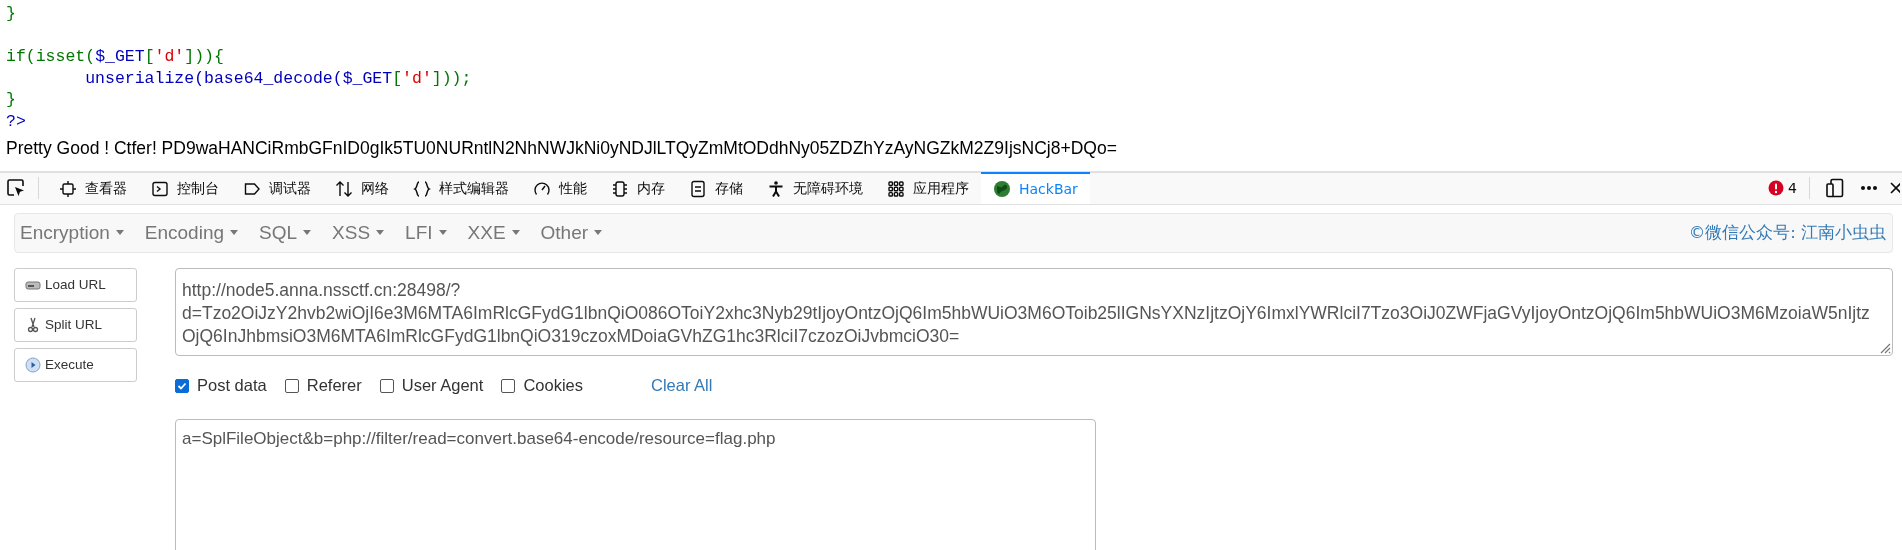 Image resolution: width=1902 pixels, height=550 pixels. What do you see at coordinates (160, 189) in the screenshot?
I see `console-icon` at bounding box center [160, 189].